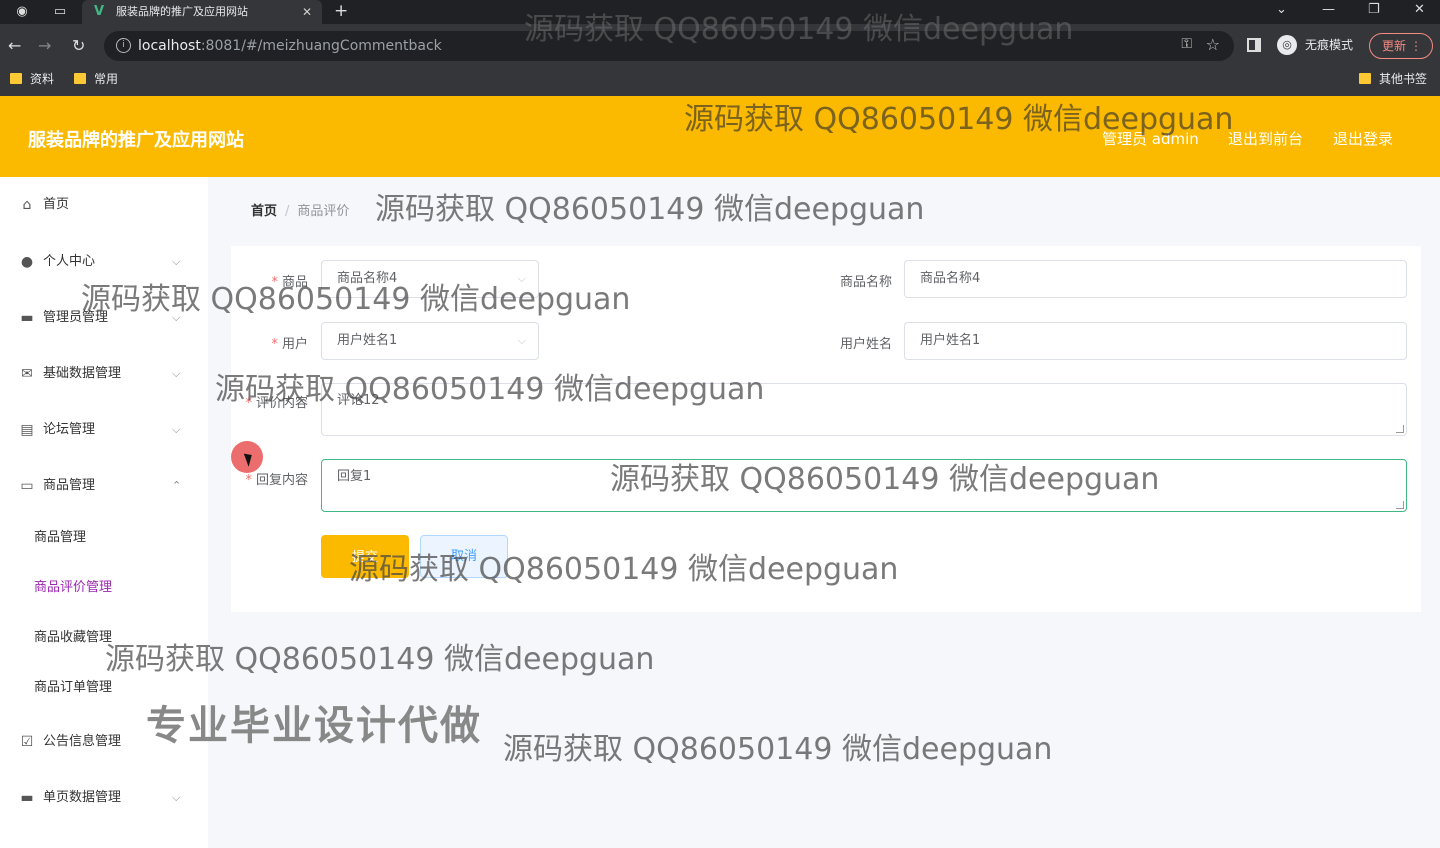 This screenshot has width=1440, height=848. What do you see at coordinates (31, 79) in the screenshot?
I see `bookmark-folder-1: 资料` at bounding box center [31, 79].